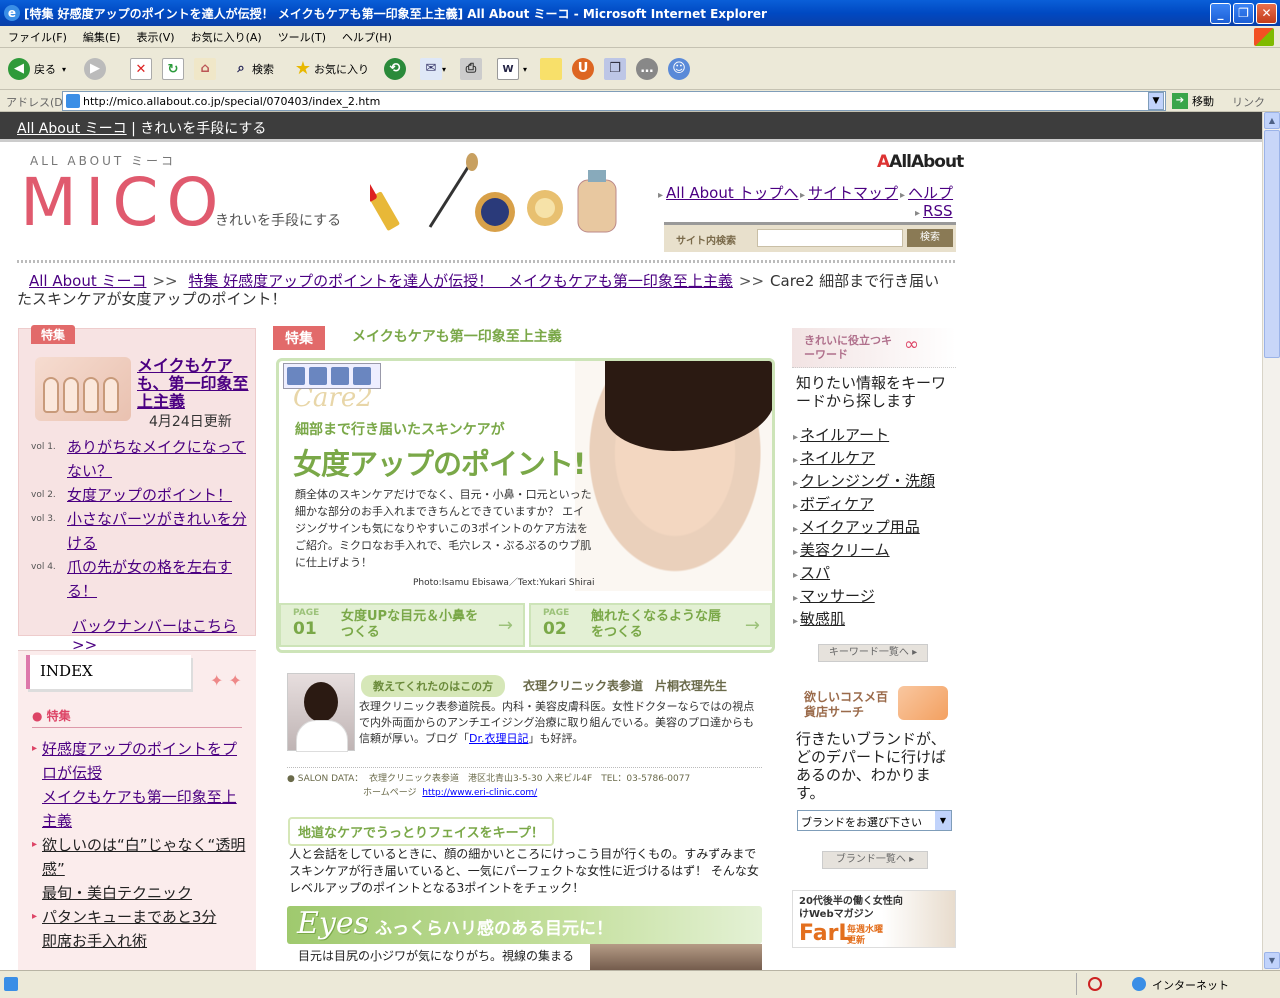  What do you see at coordinates (934, 211) in the screenshot?
I see `nav-rss: ▸ RSS` at bounding box center [934, 211].